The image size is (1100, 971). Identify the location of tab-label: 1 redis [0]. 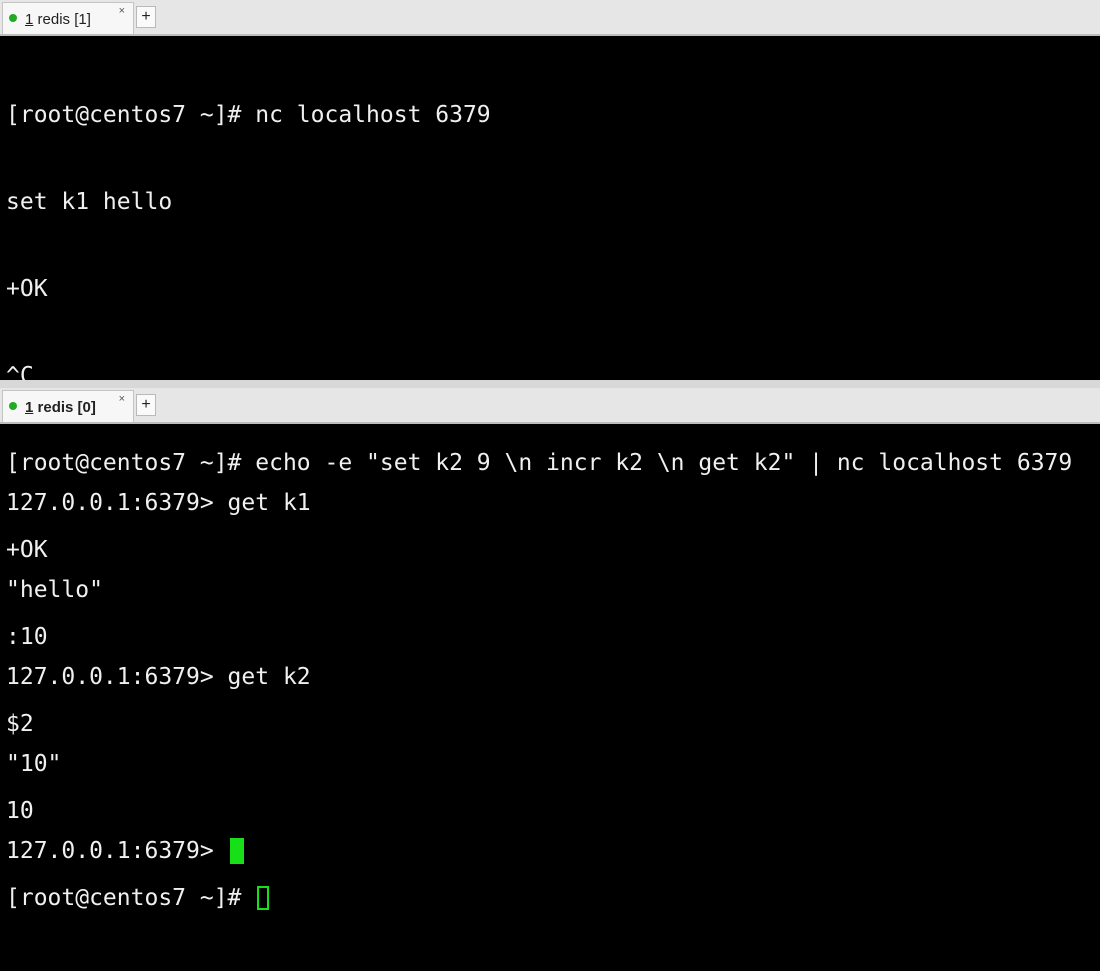
(60, 407).